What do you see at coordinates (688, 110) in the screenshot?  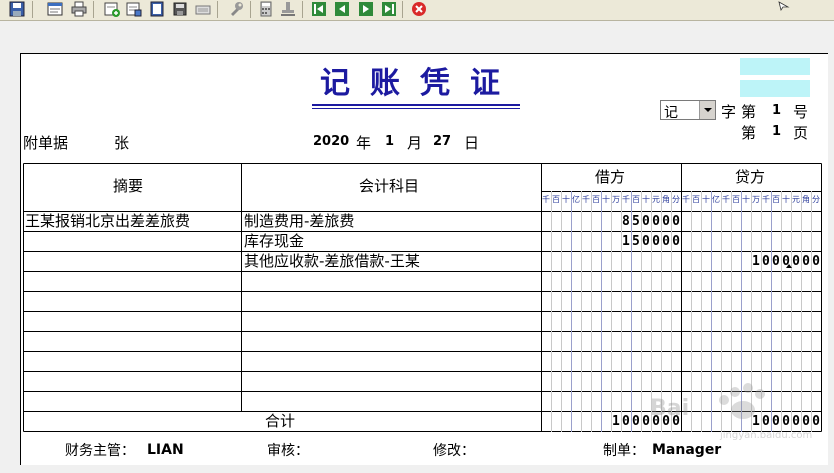 I see `voucher-word-select: 记` at bounding box center [688, 110].